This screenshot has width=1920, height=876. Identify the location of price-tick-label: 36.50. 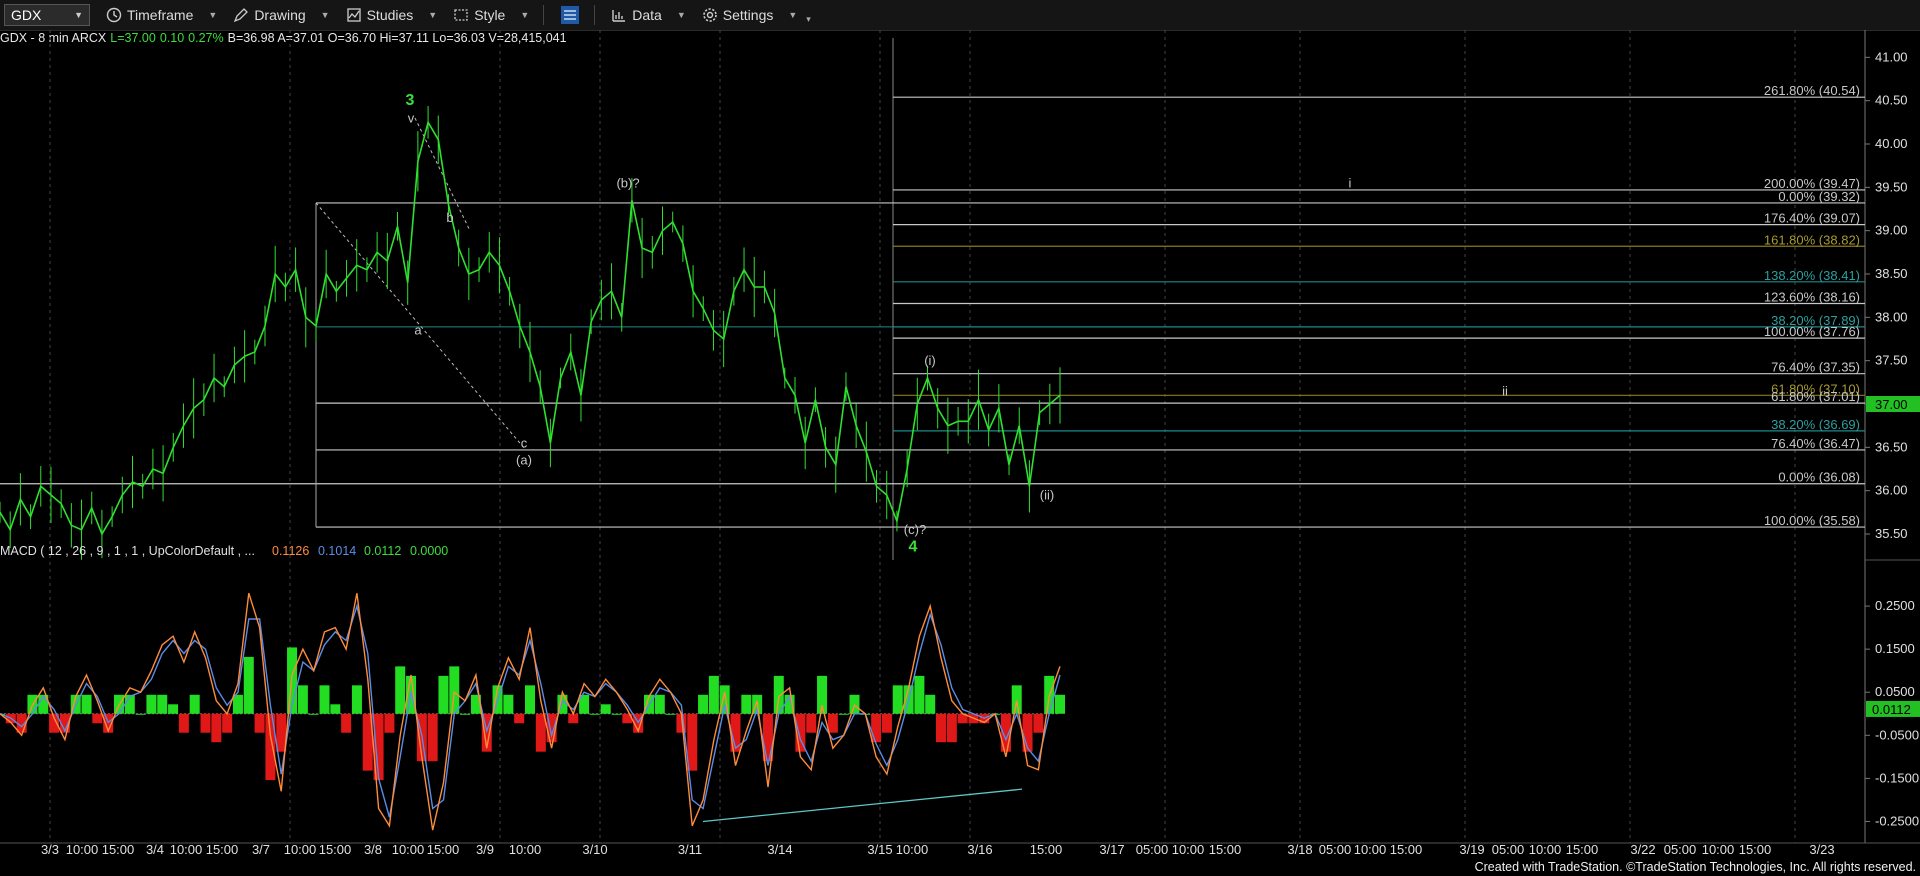
(1891, 446).